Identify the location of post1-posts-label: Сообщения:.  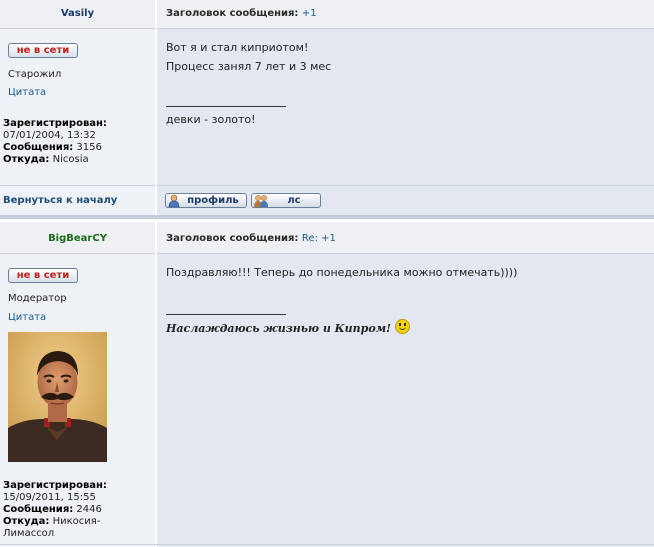
(38, 147).